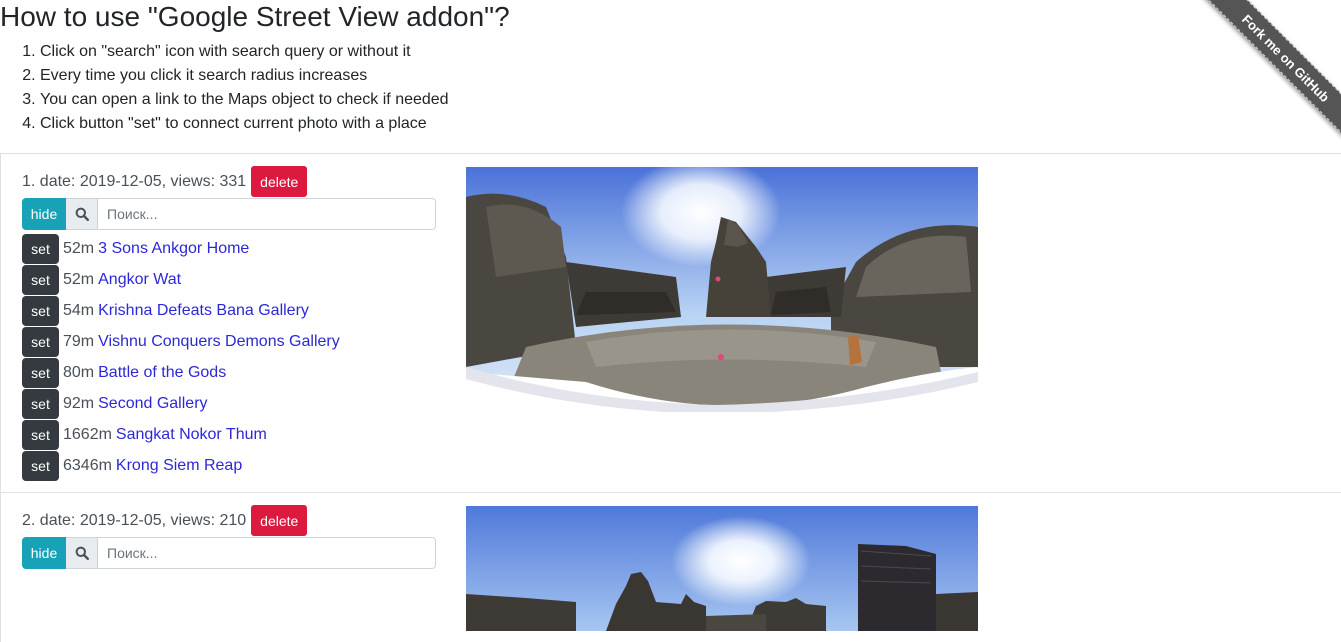 The width and height of the screenshot is (1341, 642). Describe the element at coordinates (79, 403) in the screenshot. I see `place-distance: 92m` at that location.